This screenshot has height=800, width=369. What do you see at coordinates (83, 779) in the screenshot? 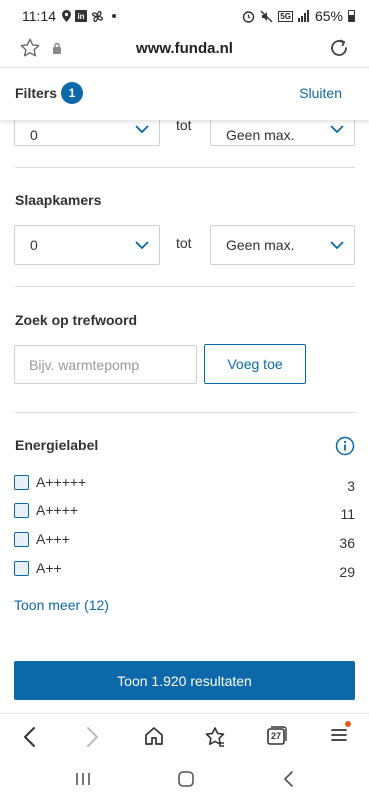
I see `recent-apps-icon` at bounding box center [83, 779].